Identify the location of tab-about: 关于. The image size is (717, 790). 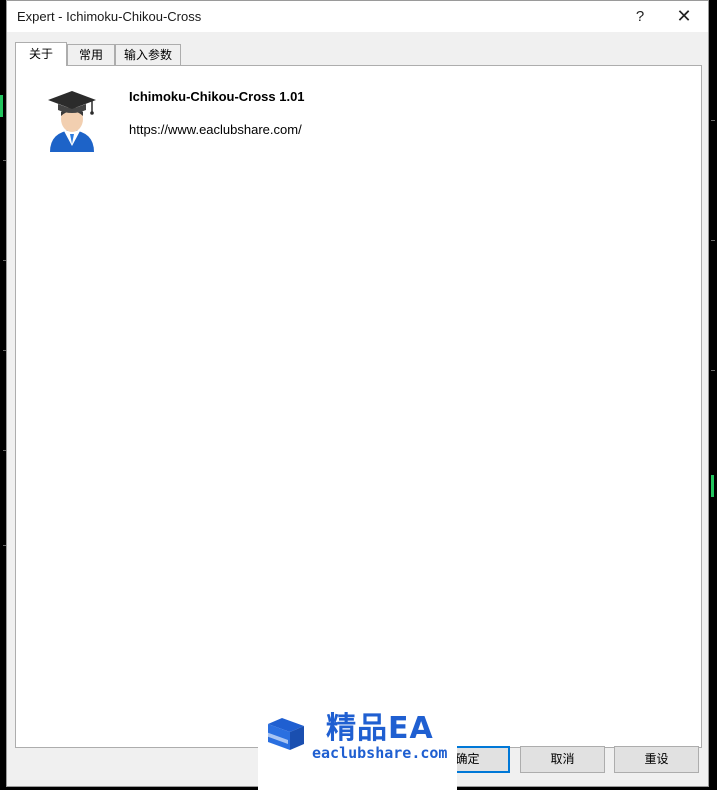
(41, 54).